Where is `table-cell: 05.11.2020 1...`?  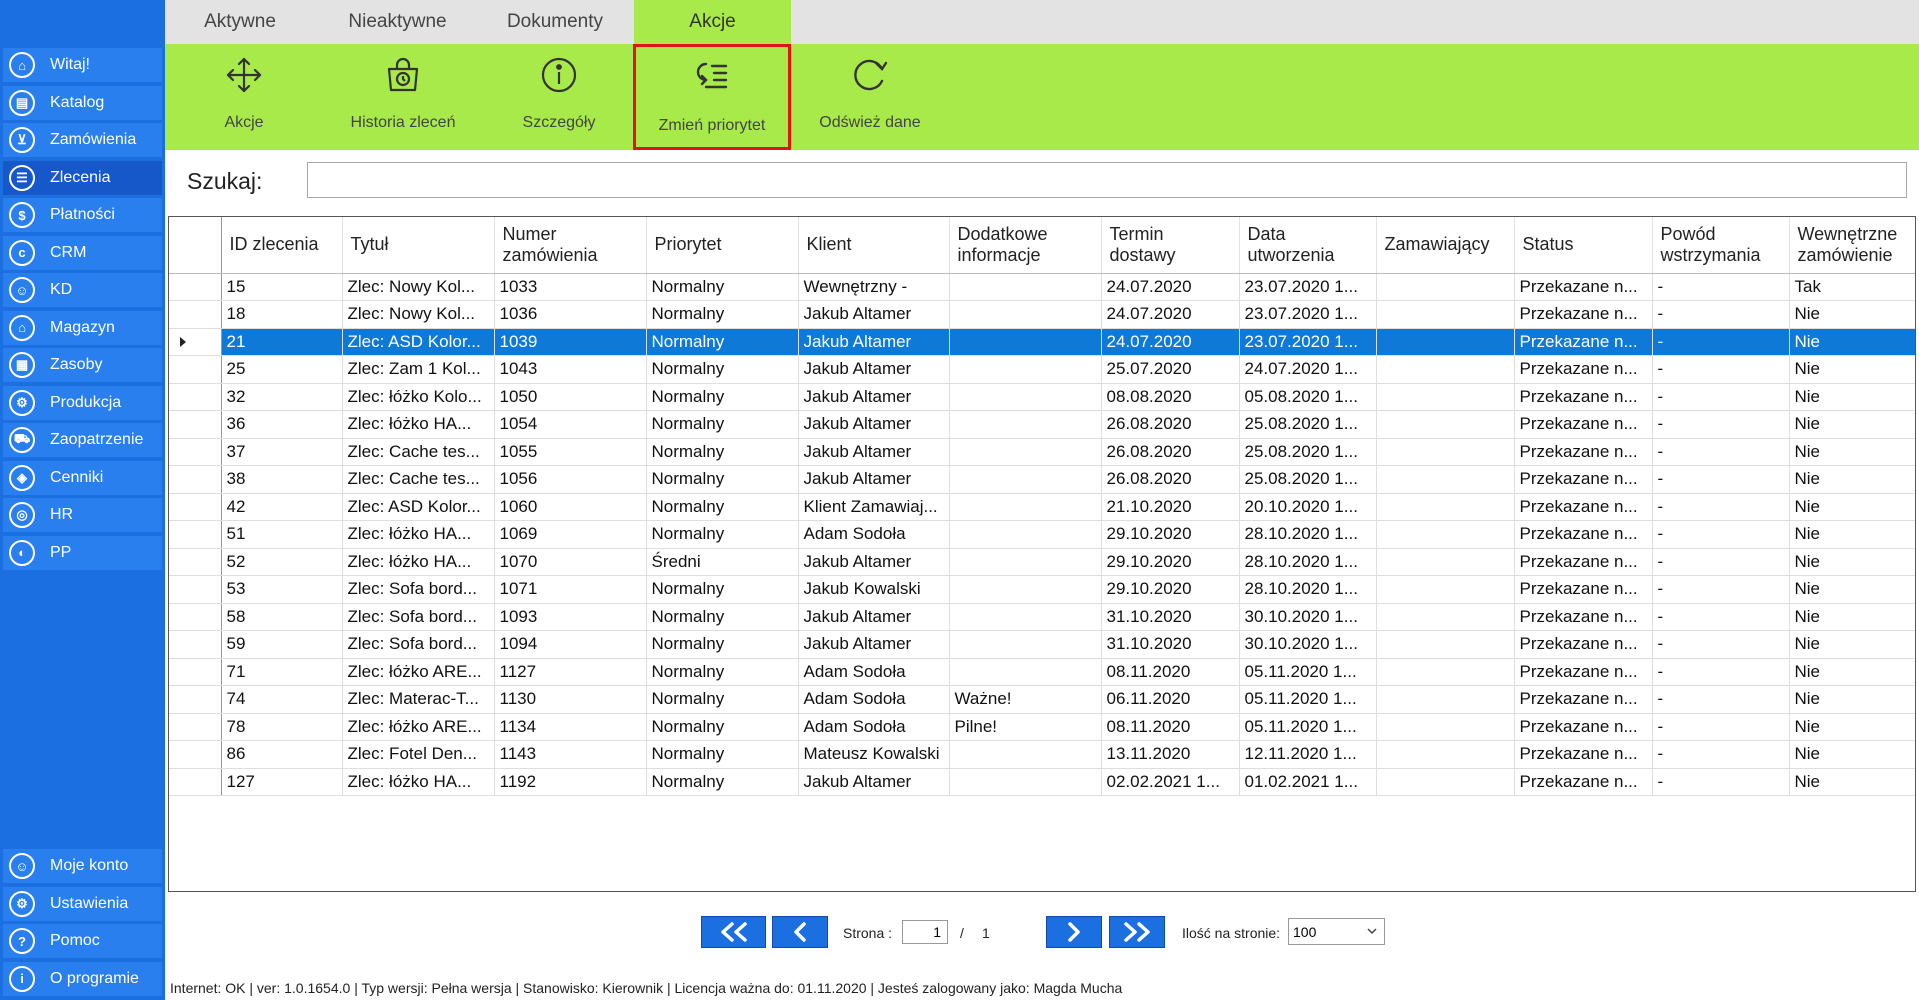 table-cell: 05.11.2020 1... is located at coordinates (1308, 672).